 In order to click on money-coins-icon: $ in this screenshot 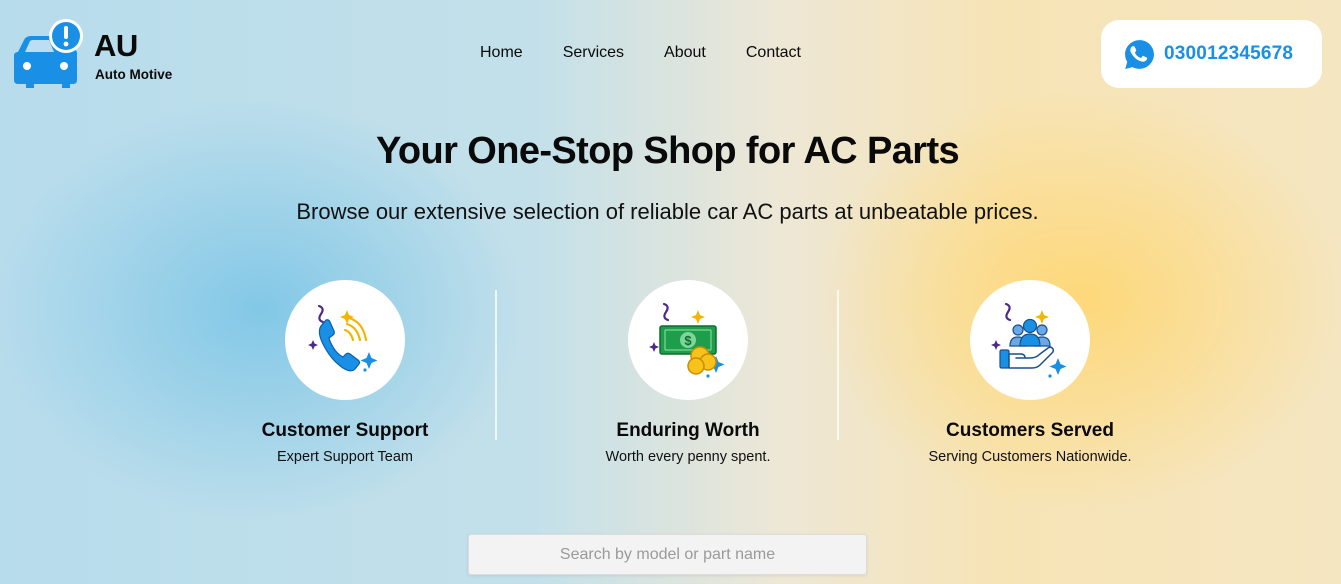, I will do `click(687, 340)`.